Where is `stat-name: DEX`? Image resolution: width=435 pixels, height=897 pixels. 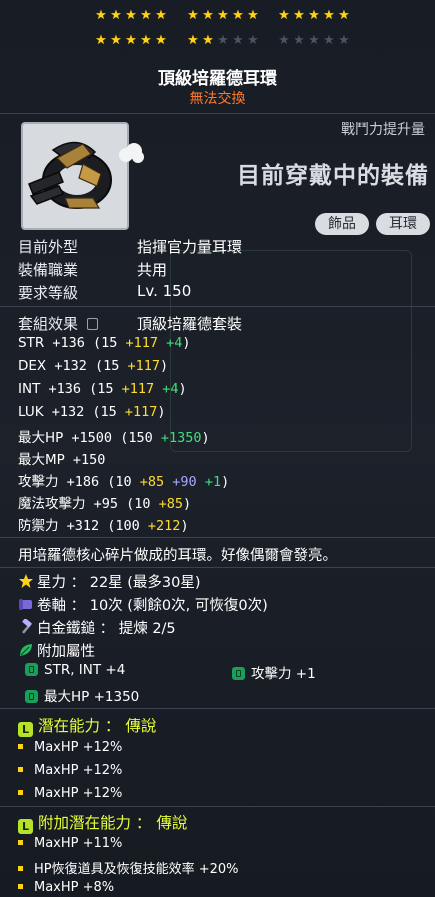 stat-name: DEX is located at coordinates (32, 366).